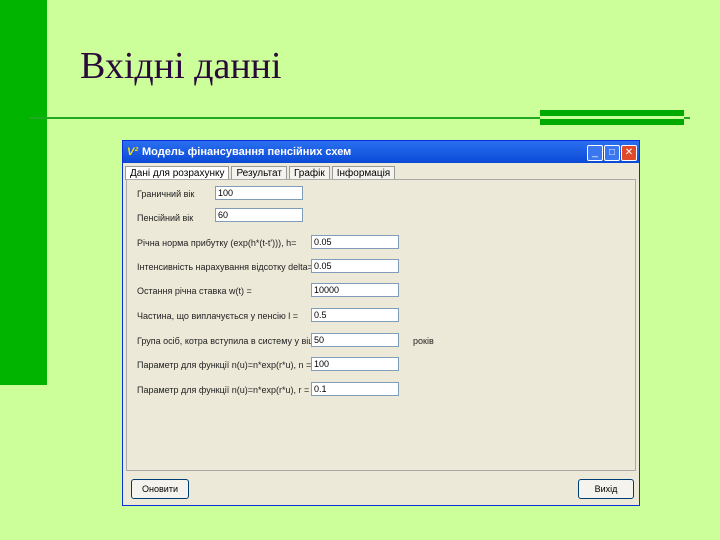  I want to click on slide-title: Вхідні данні, so click(181, 66).